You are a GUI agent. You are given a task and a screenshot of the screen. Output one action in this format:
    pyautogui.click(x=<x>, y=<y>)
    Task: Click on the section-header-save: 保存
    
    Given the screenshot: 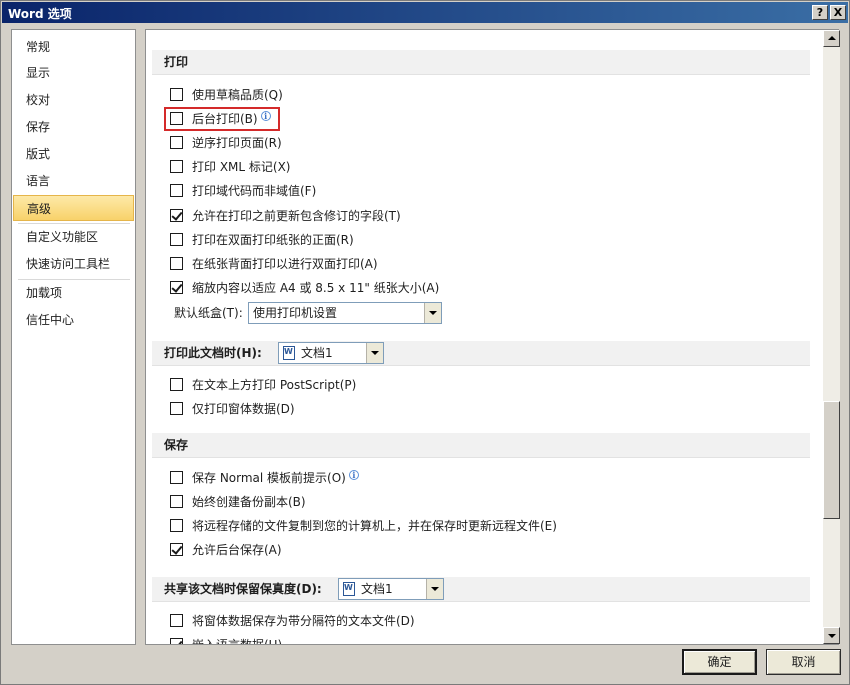 What is the action you would take?
    pyautogui.click(x=481, y=445)
    